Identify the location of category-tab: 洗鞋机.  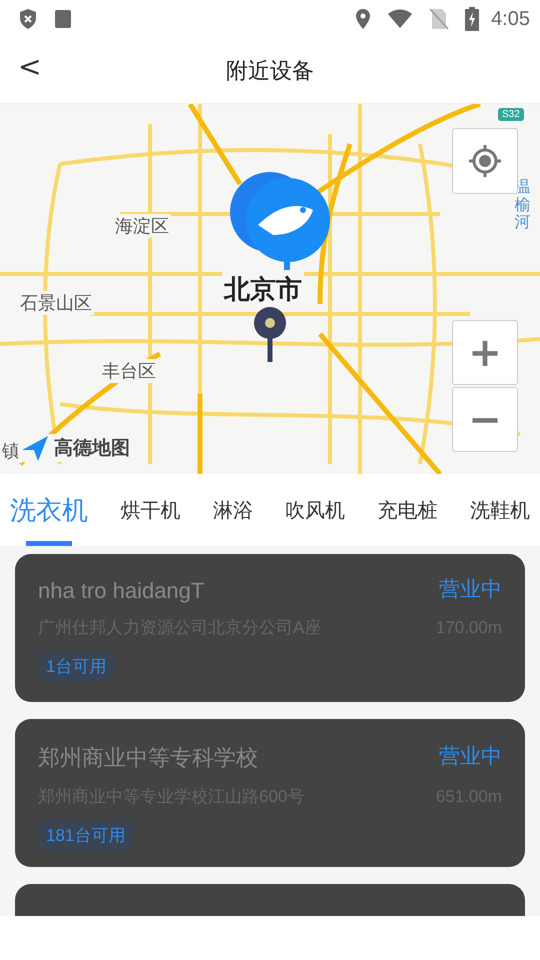
(500, 510).